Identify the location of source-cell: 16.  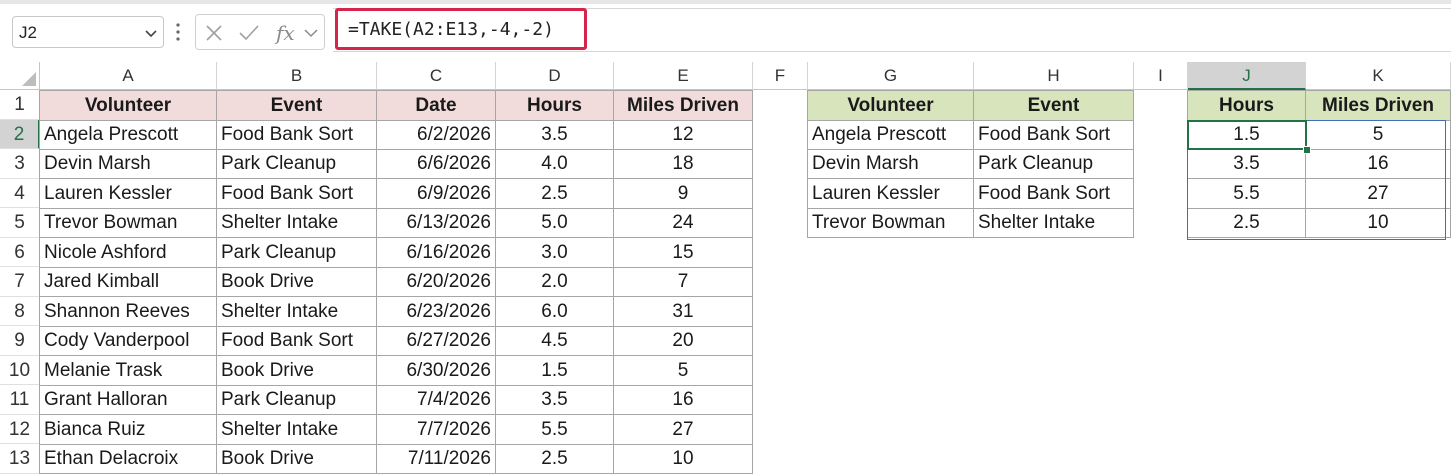
(683, 400).